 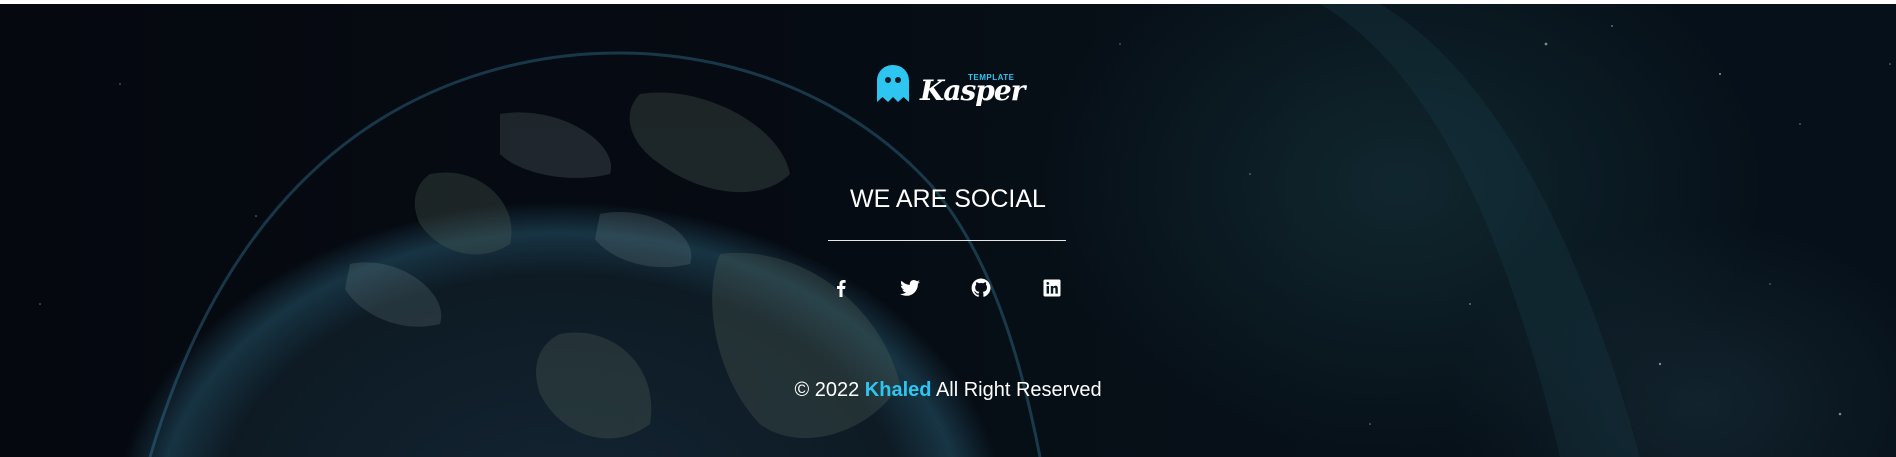 I want to click on linkedin-icon, so click(x=1052, y=288).